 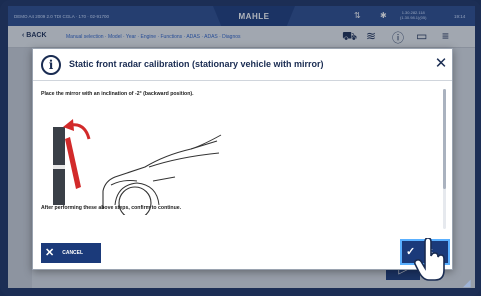 What do you see at coordinates (444, 139) in the screenshot?
I see `scrollbar-thumb` at bounding box center [444, 139].